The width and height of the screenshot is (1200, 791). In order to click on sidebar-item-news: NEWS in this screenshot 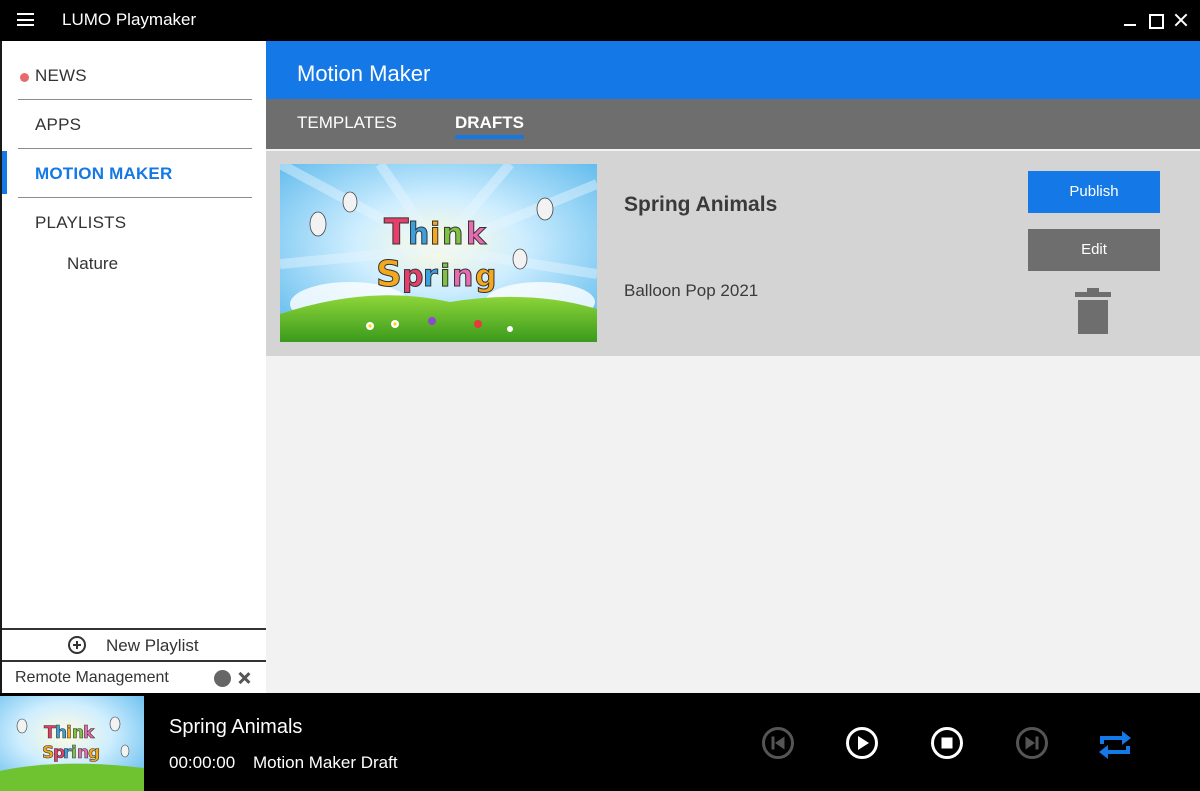, I will do `click(135, 75)`.